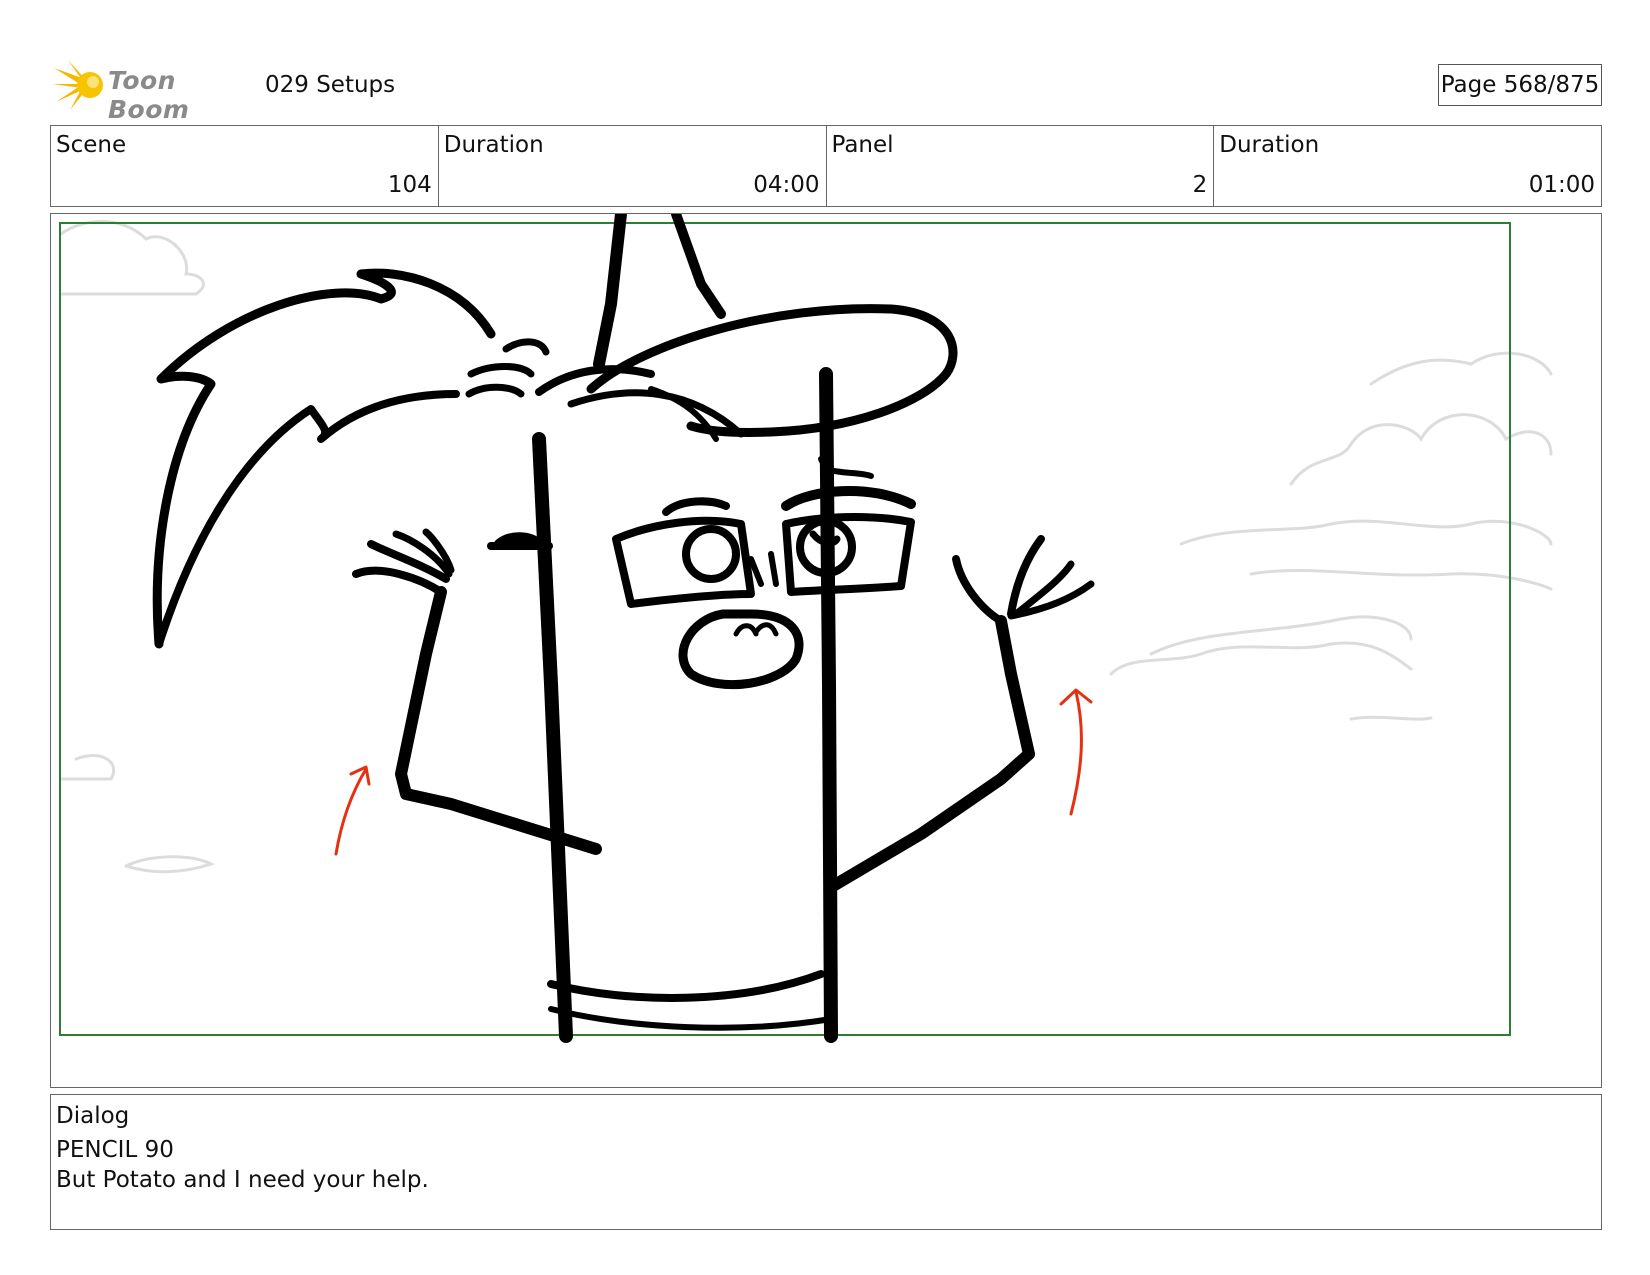 The width and height of the screenshot is (1650, 1275). Describe the element at coordinates (91, 145) in the screenshot. I see `scene-label: Scene` at that location.